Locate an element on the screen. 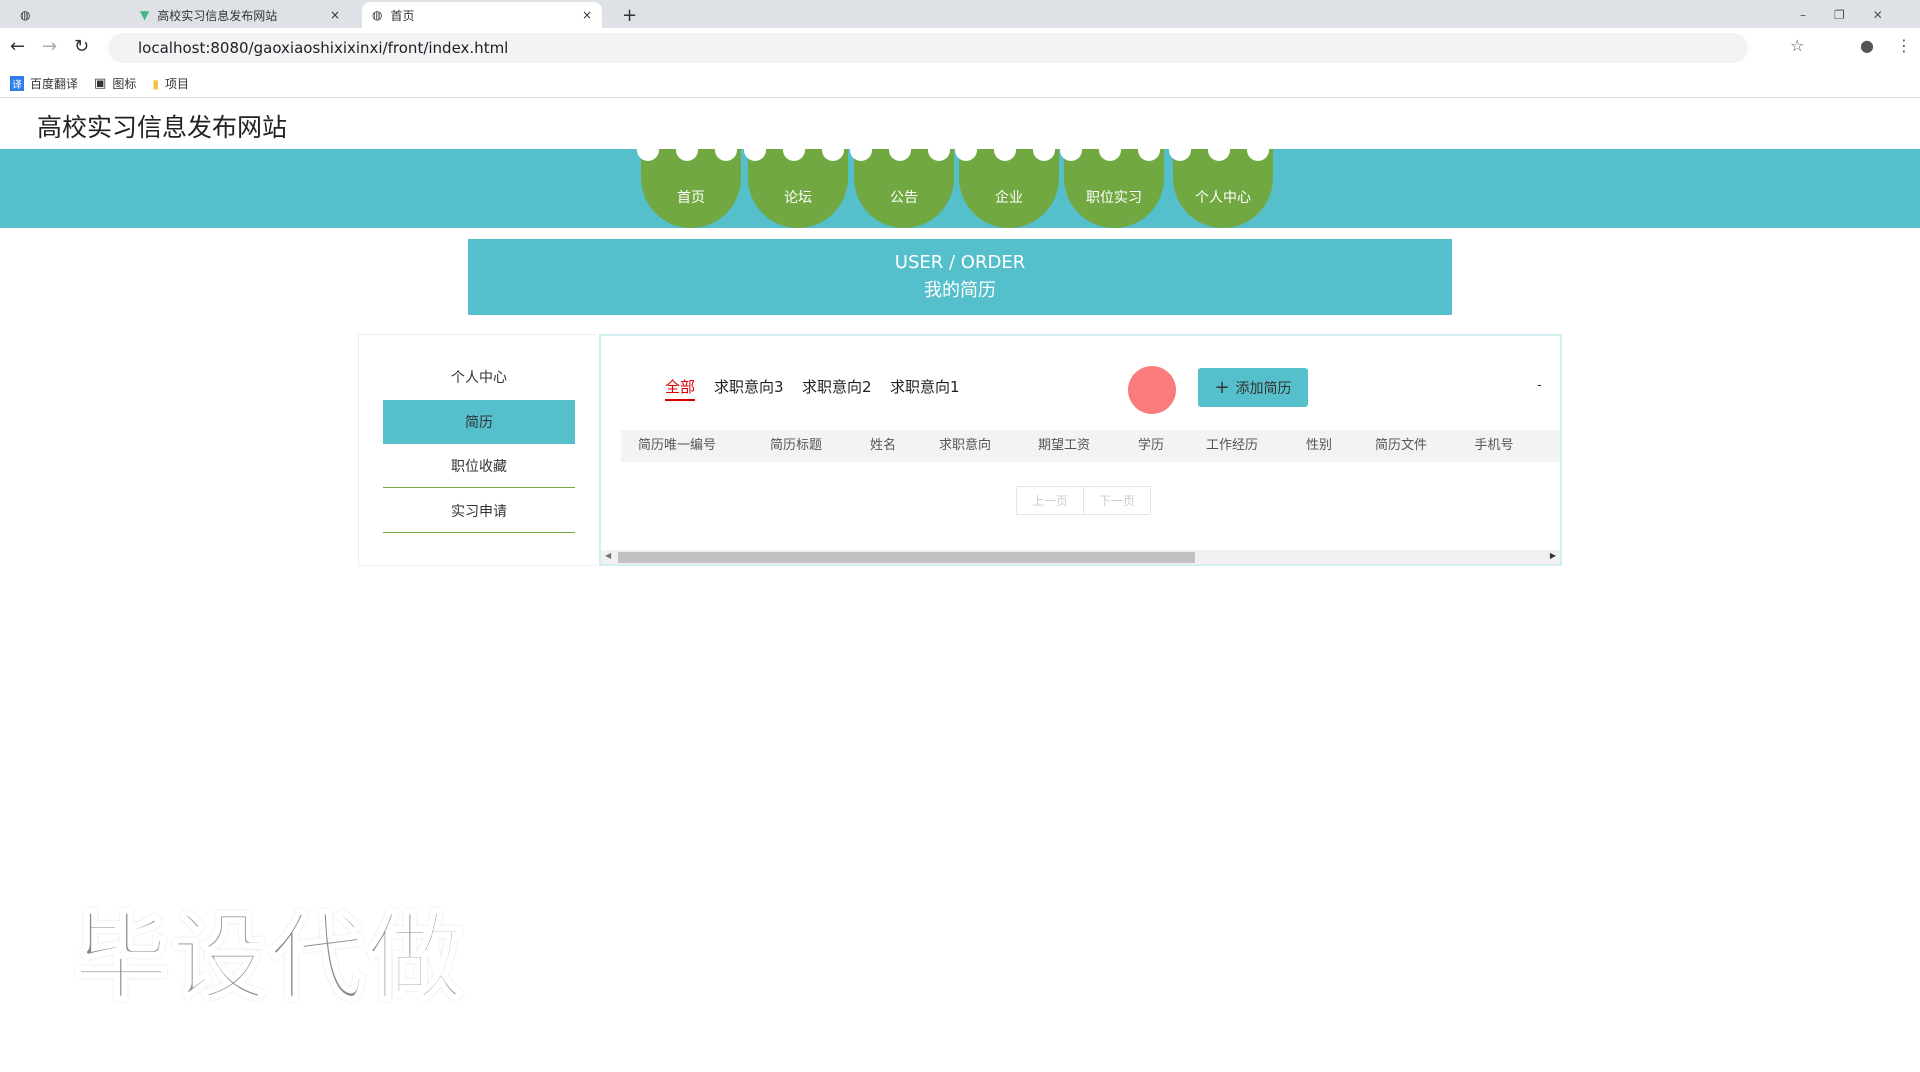 The image size is (1920, 1072). nav-item-label: 职位实习 is located at coordinates (1114, 197).